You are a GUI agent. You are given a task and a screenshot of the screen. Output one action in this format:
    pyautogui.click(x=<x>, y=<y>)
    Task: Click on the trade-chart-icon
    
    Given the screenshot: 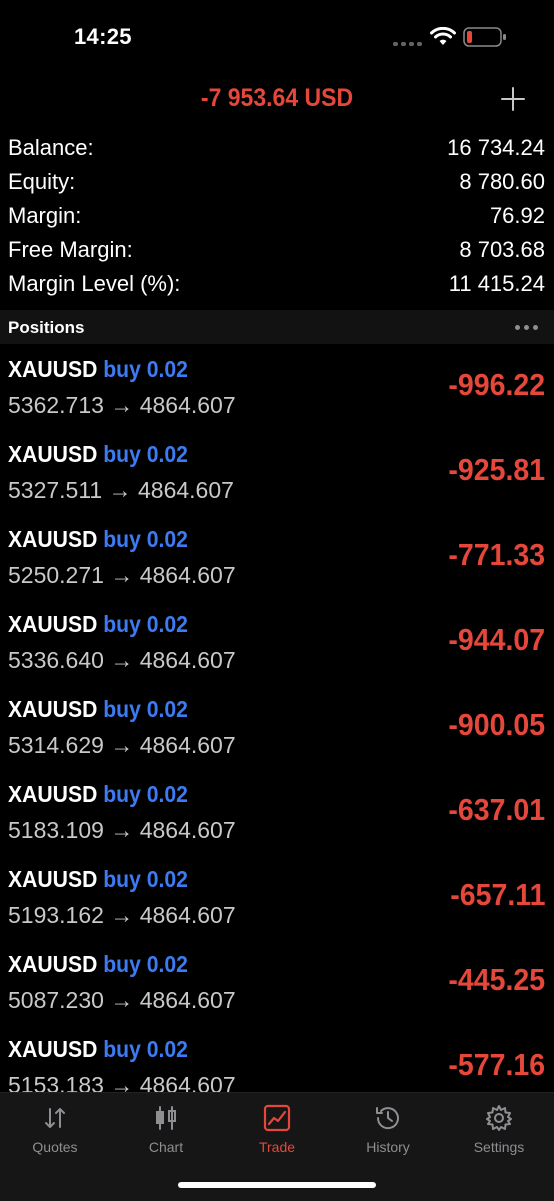 What is the action you would take?
    pyautogui.click(x=277, y=1118)
    